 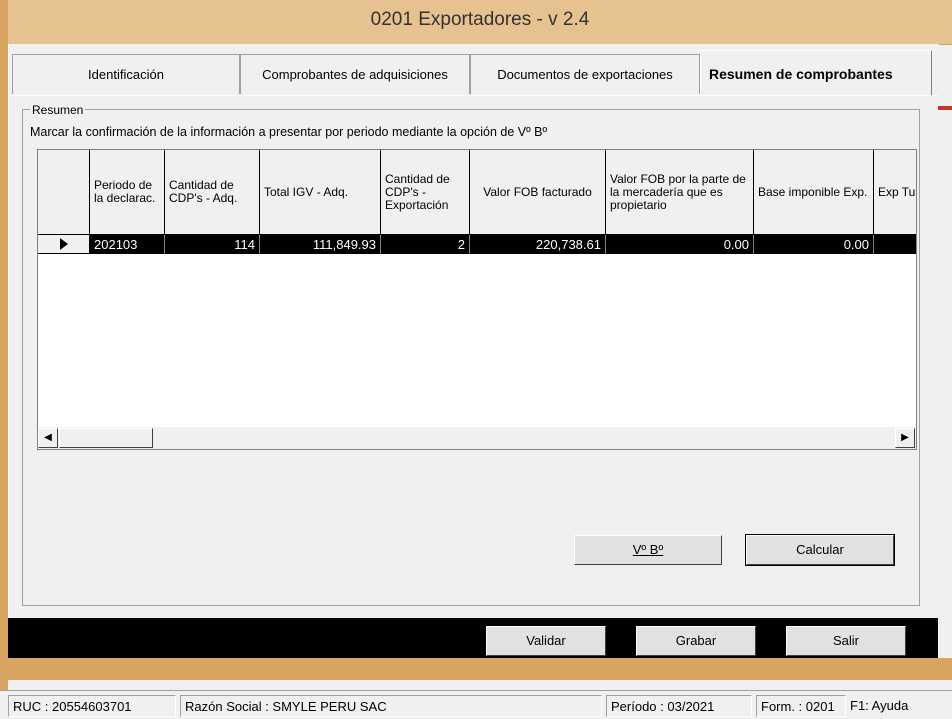 I want to click on window-bottom-frame, so click(x=480, y=669).